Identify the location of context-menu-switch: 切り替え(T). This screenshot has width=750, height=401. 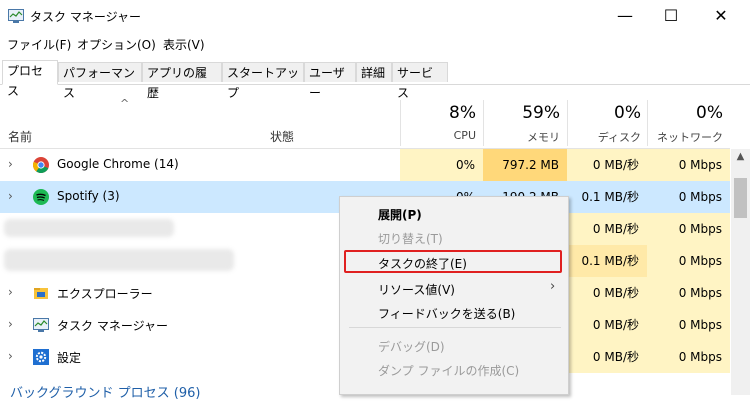
(410, 239).